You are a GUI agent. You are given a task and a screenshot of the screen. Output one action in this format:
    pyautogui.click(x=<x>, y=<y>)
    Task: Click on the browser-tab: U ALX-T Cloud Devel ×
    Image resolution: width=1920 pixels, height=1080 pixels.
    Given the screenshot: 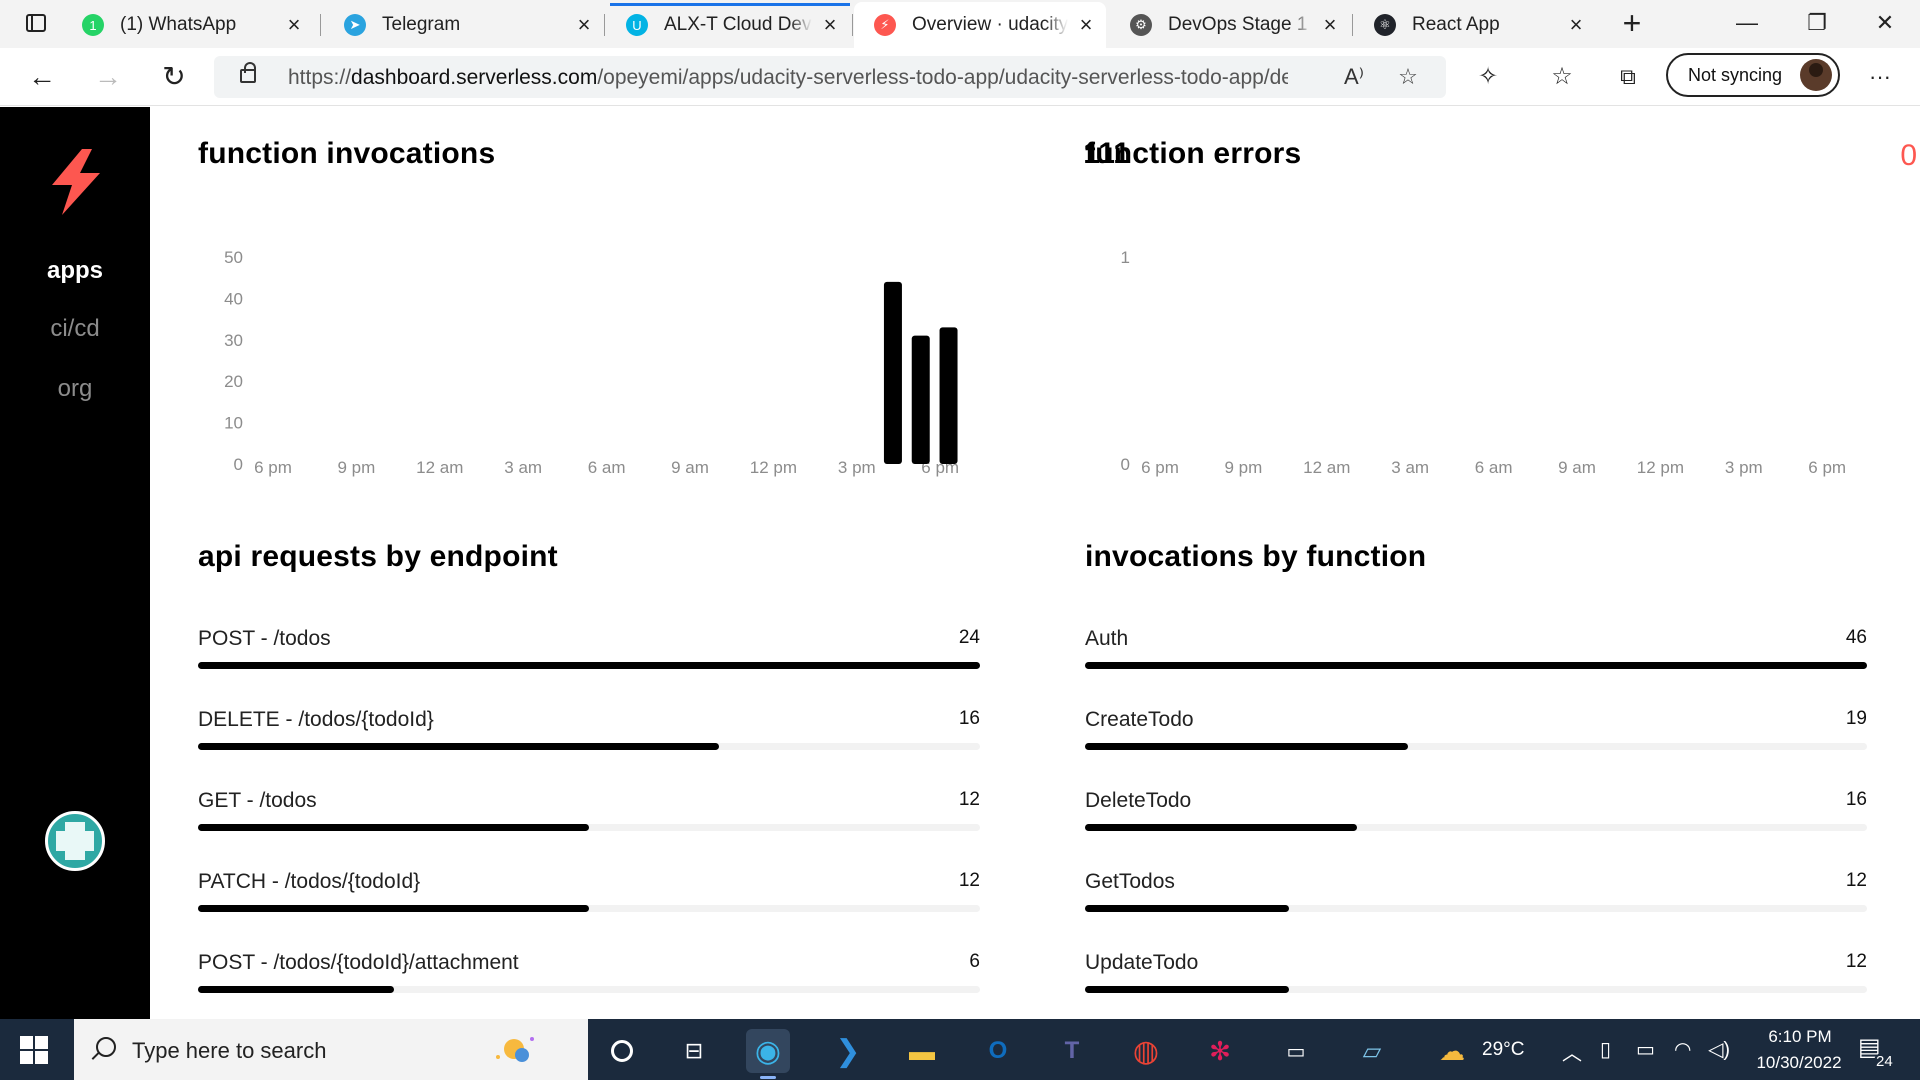 What is the action you would take?
    pyautogui.click(x=728, y=25)
    